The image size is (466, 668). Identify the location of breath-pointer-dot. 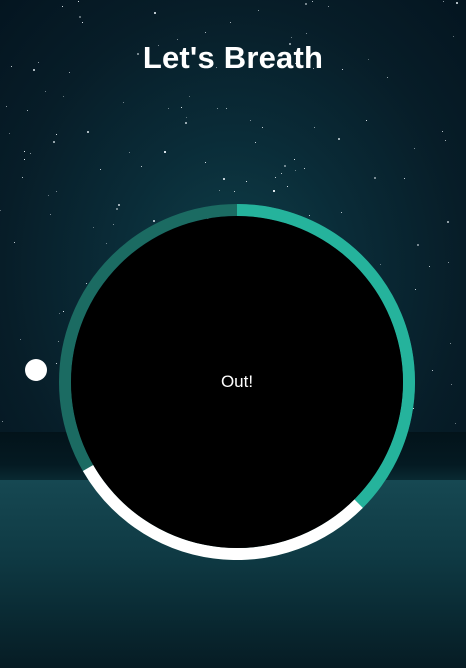
(36, 370).